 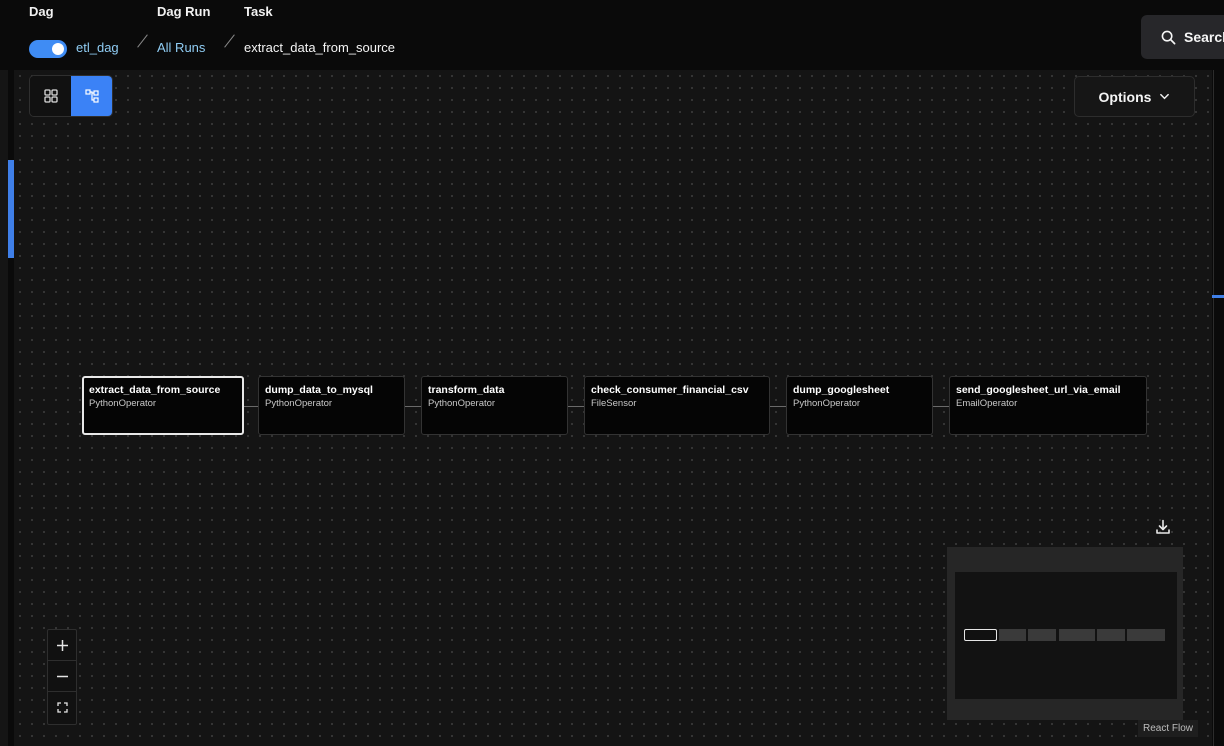 What do you see at coordinates (181, 47) in the screenshot?
I see `breadcrumb-dag-run-link: All Runs` at bounding box center [181, 47].